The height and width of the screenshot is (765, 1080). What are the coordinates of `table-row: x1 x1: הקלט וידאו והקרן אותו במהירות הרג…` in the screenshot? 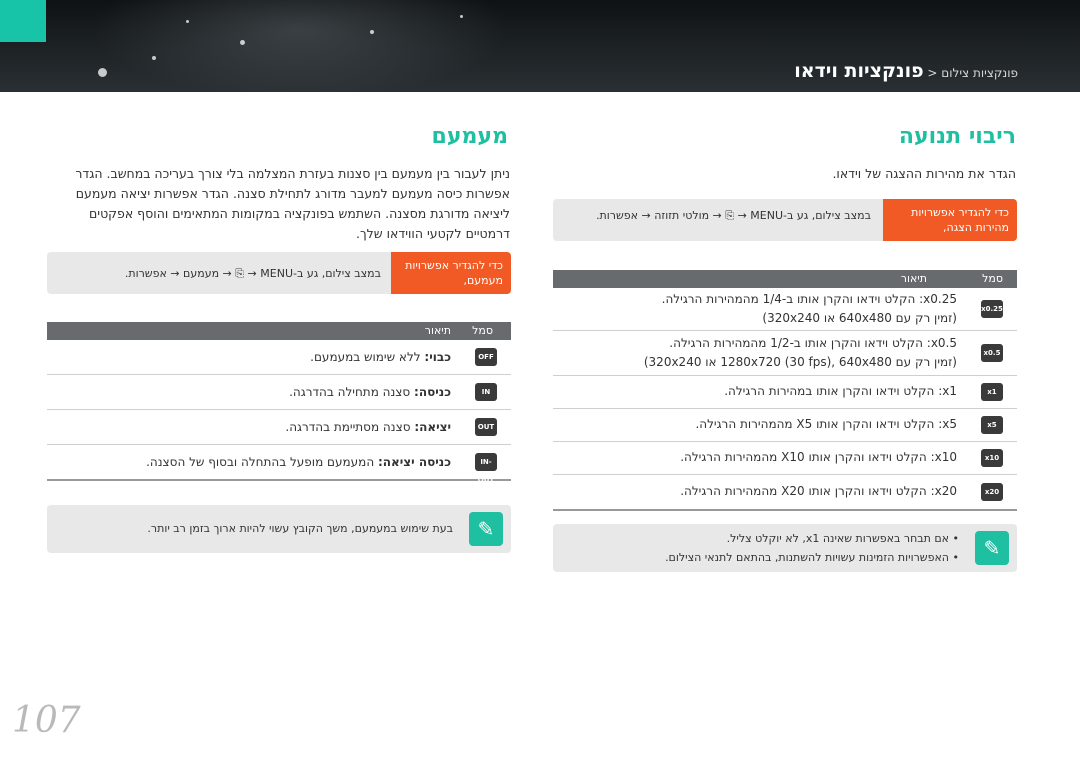 It's located at (785, 392).